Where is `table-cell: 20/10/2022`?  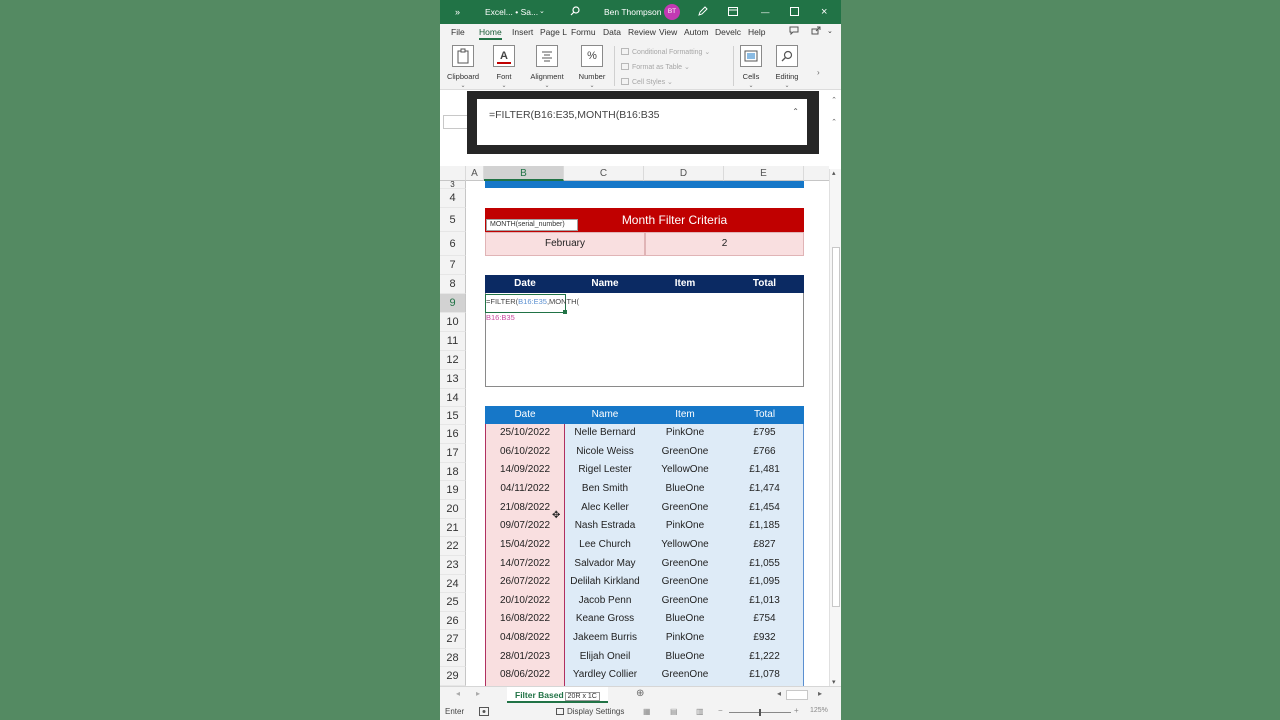
table-cell: 20/10/2022 is located at coordinates (525, 601).